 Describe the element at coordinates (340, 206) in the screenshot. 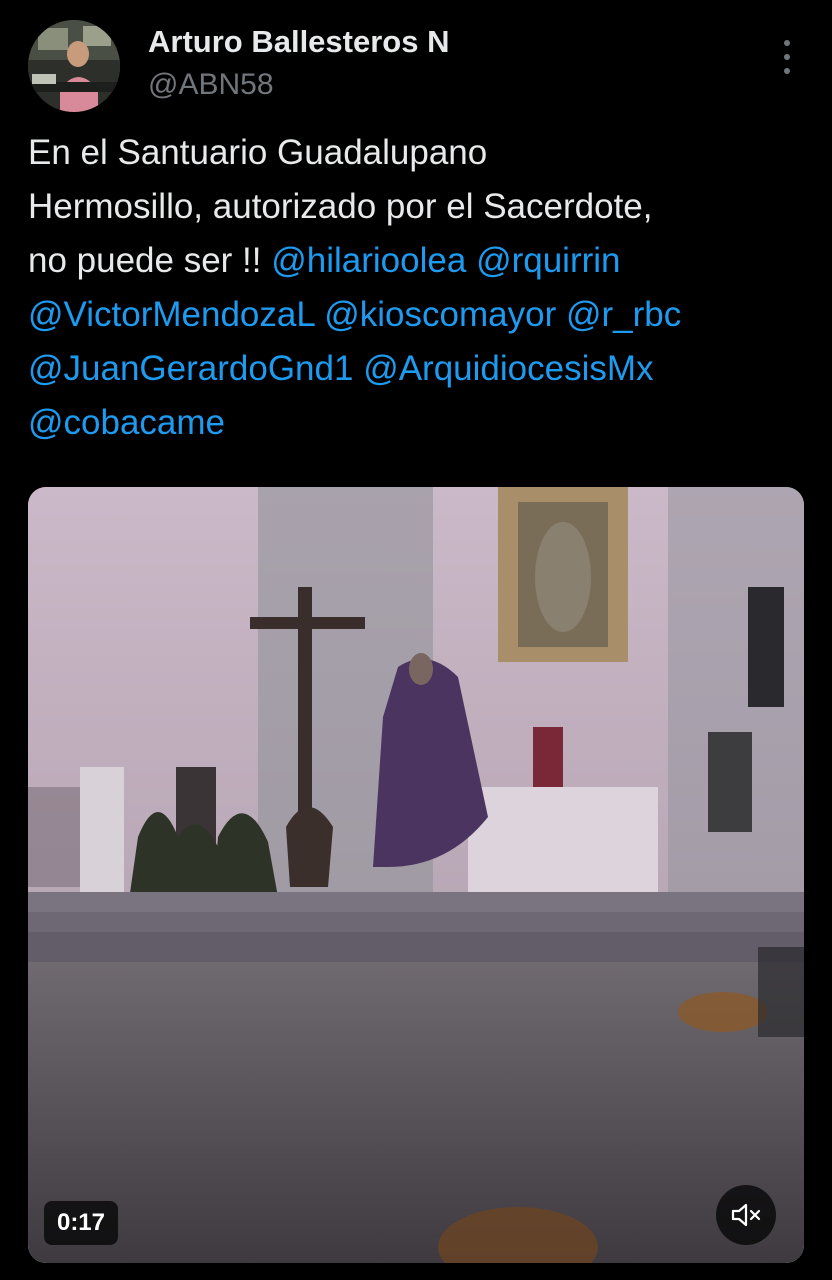

I see `tweet-text-segment: Hermosillo, autorizado por el Sacerdote,` at that location.